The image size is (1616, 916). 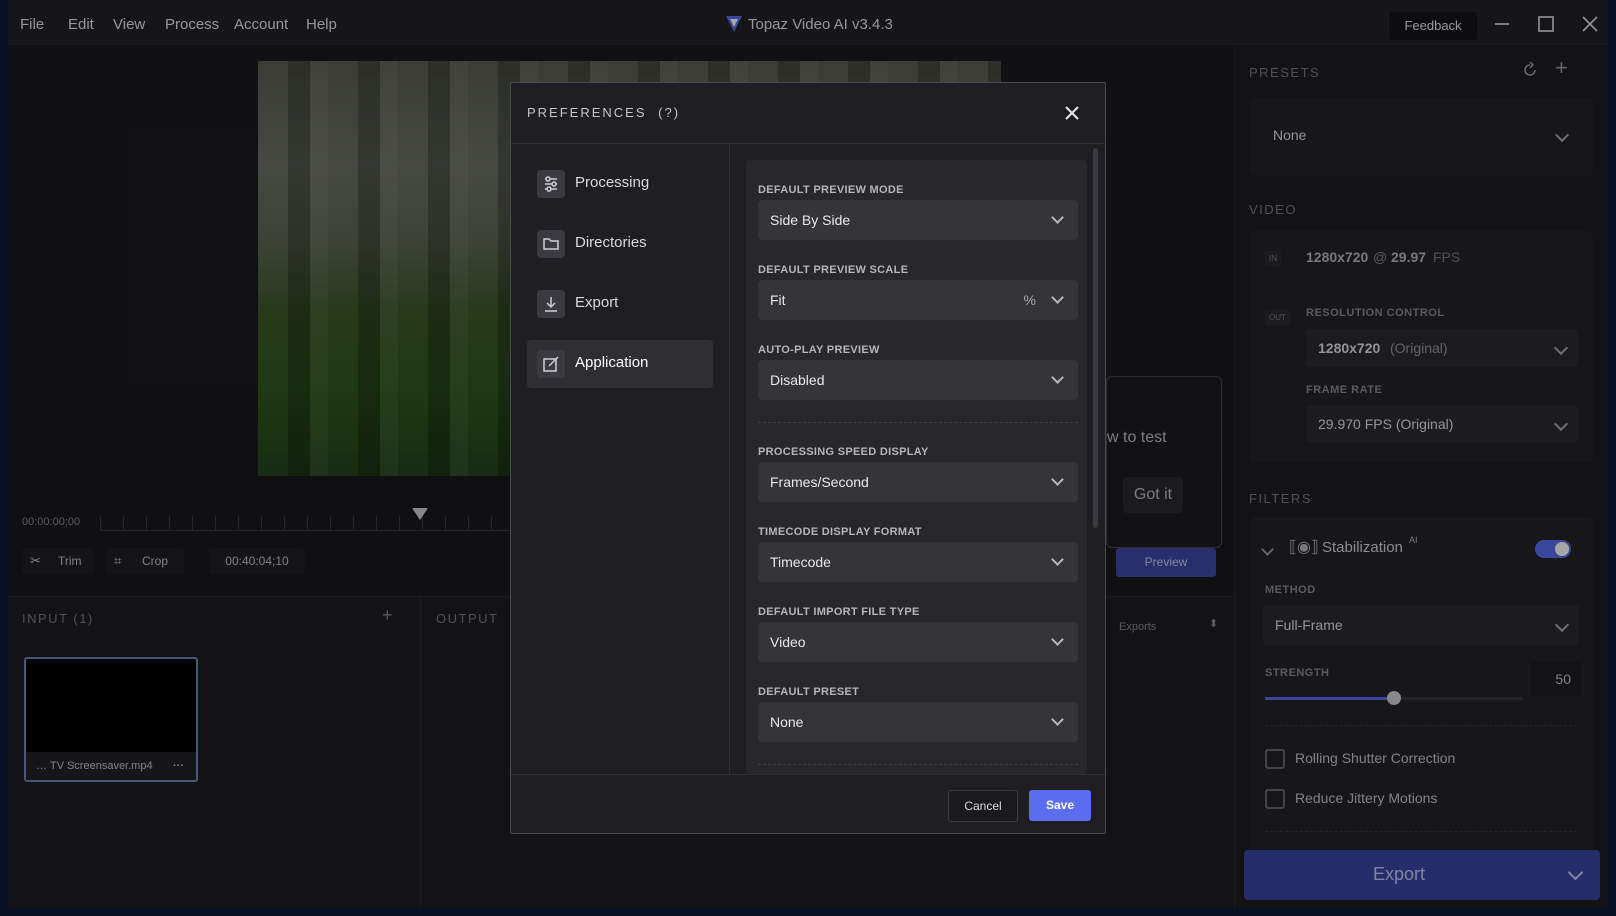 What do you see at coordinates (840, 532) in the screenshot?
I see `timecode-format-label: TIMECODE DISPLAY FORMAT` at bounding box center [840, 532].